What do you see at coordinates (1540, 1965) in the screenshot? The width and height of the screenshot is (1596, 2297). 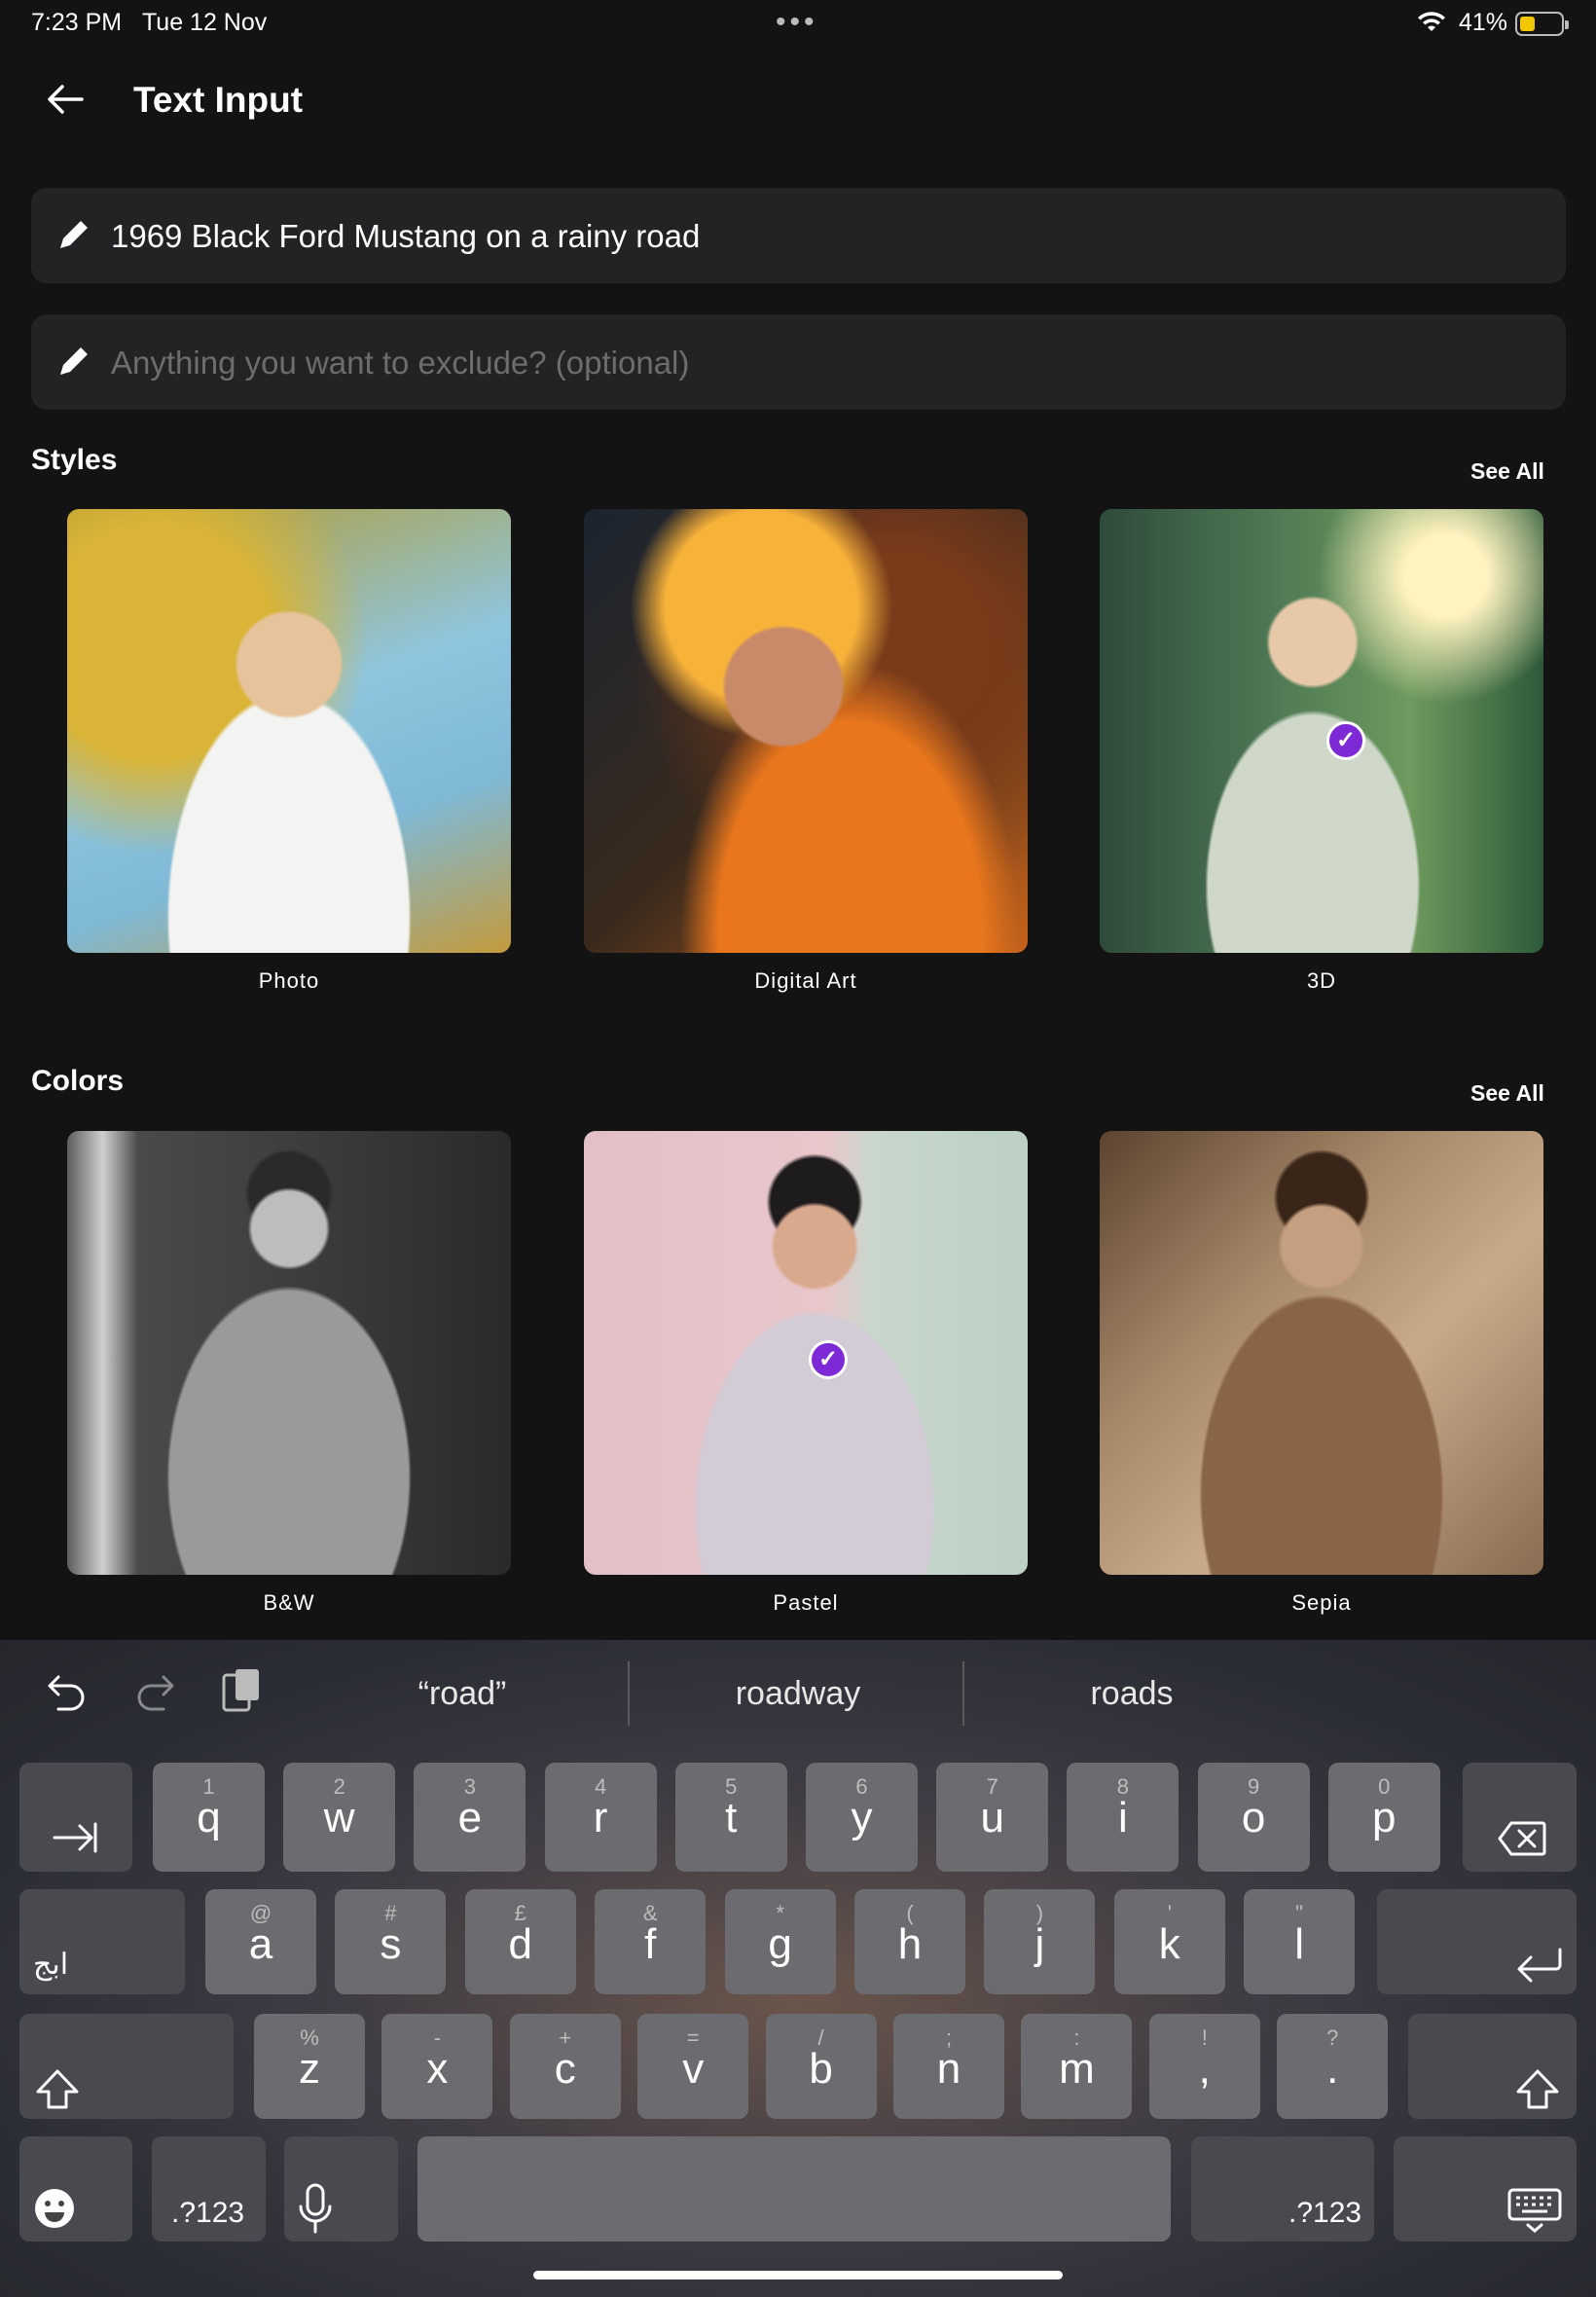 I see `return-icon` at bounding box center [1540, 1965].